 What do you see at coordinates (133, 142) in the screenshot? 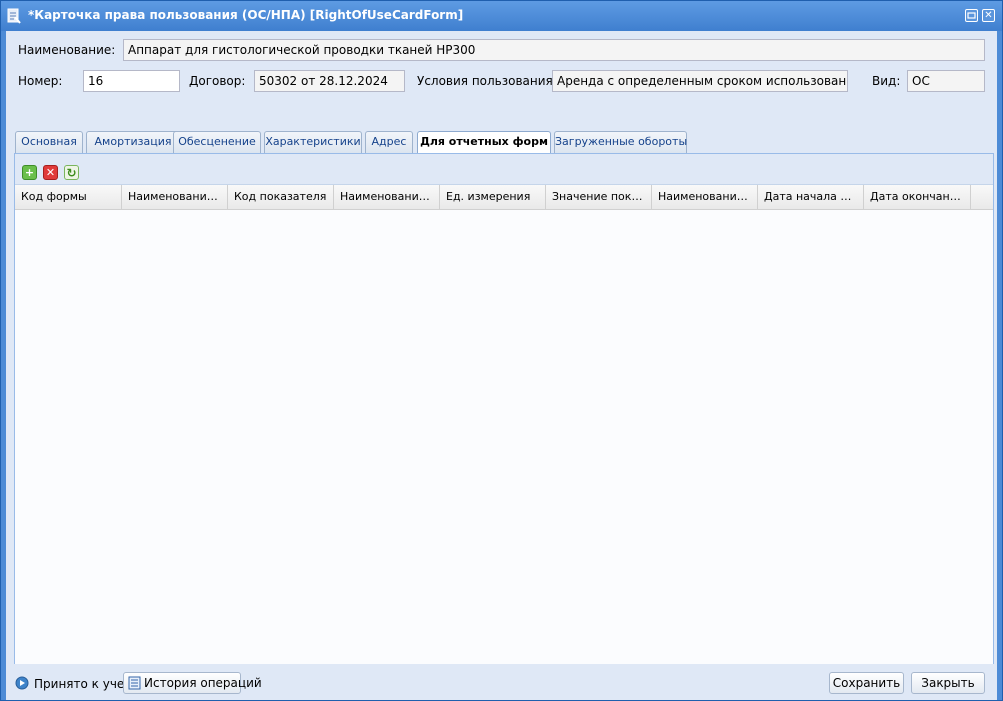
I see `tab-amortization: Амортизация` at bounding box center [133, 142].